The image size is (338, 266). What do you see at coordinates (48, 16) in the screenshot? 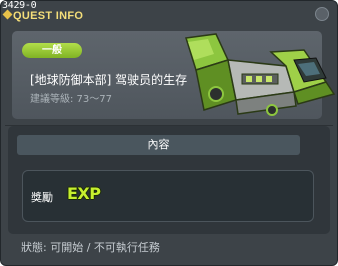
I see `window-title: QUEST INFO` at bounding box center [48, 16].